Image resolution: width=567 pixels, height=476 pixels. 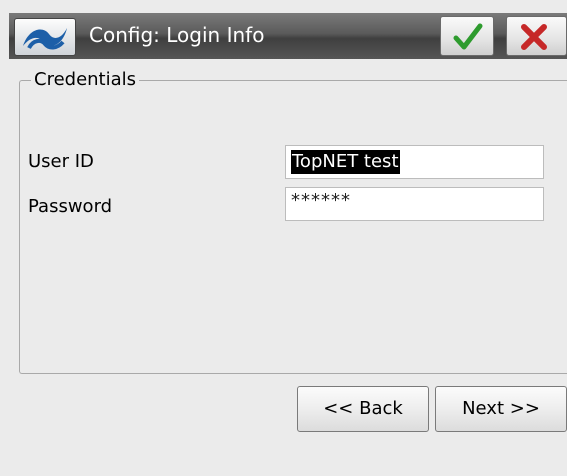 I want to click on password-label: Password, so click(x=70, y=206).